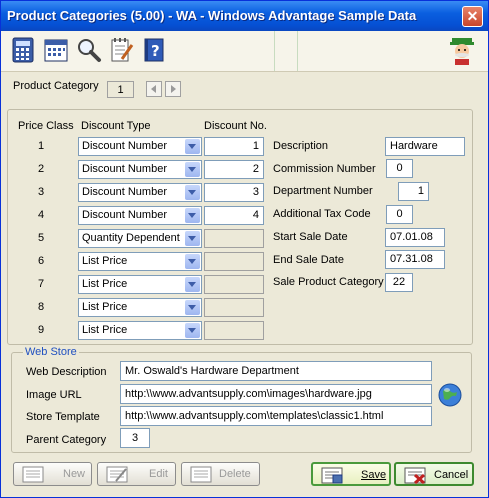 Image resolution: width=489 pixels, height=498 pixels. What do you see at coordinates (117, 474) in the screenshot?
I see `edit-record-icon` at bounding box center [117, 474].